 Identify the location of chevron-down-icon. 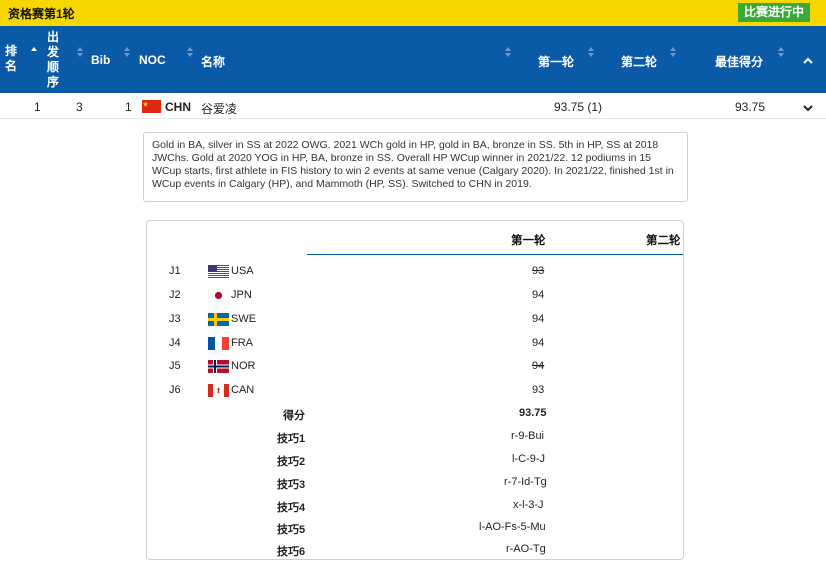
(808, 109).